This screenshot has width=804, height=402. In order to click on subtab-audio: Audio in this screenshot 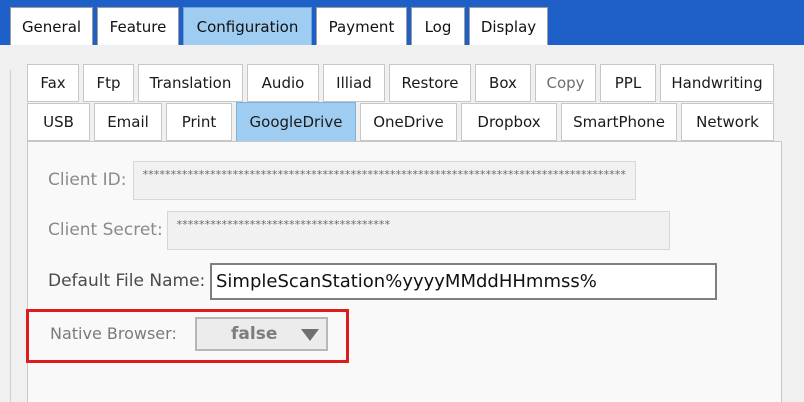, I will do `click(283, 83)`.